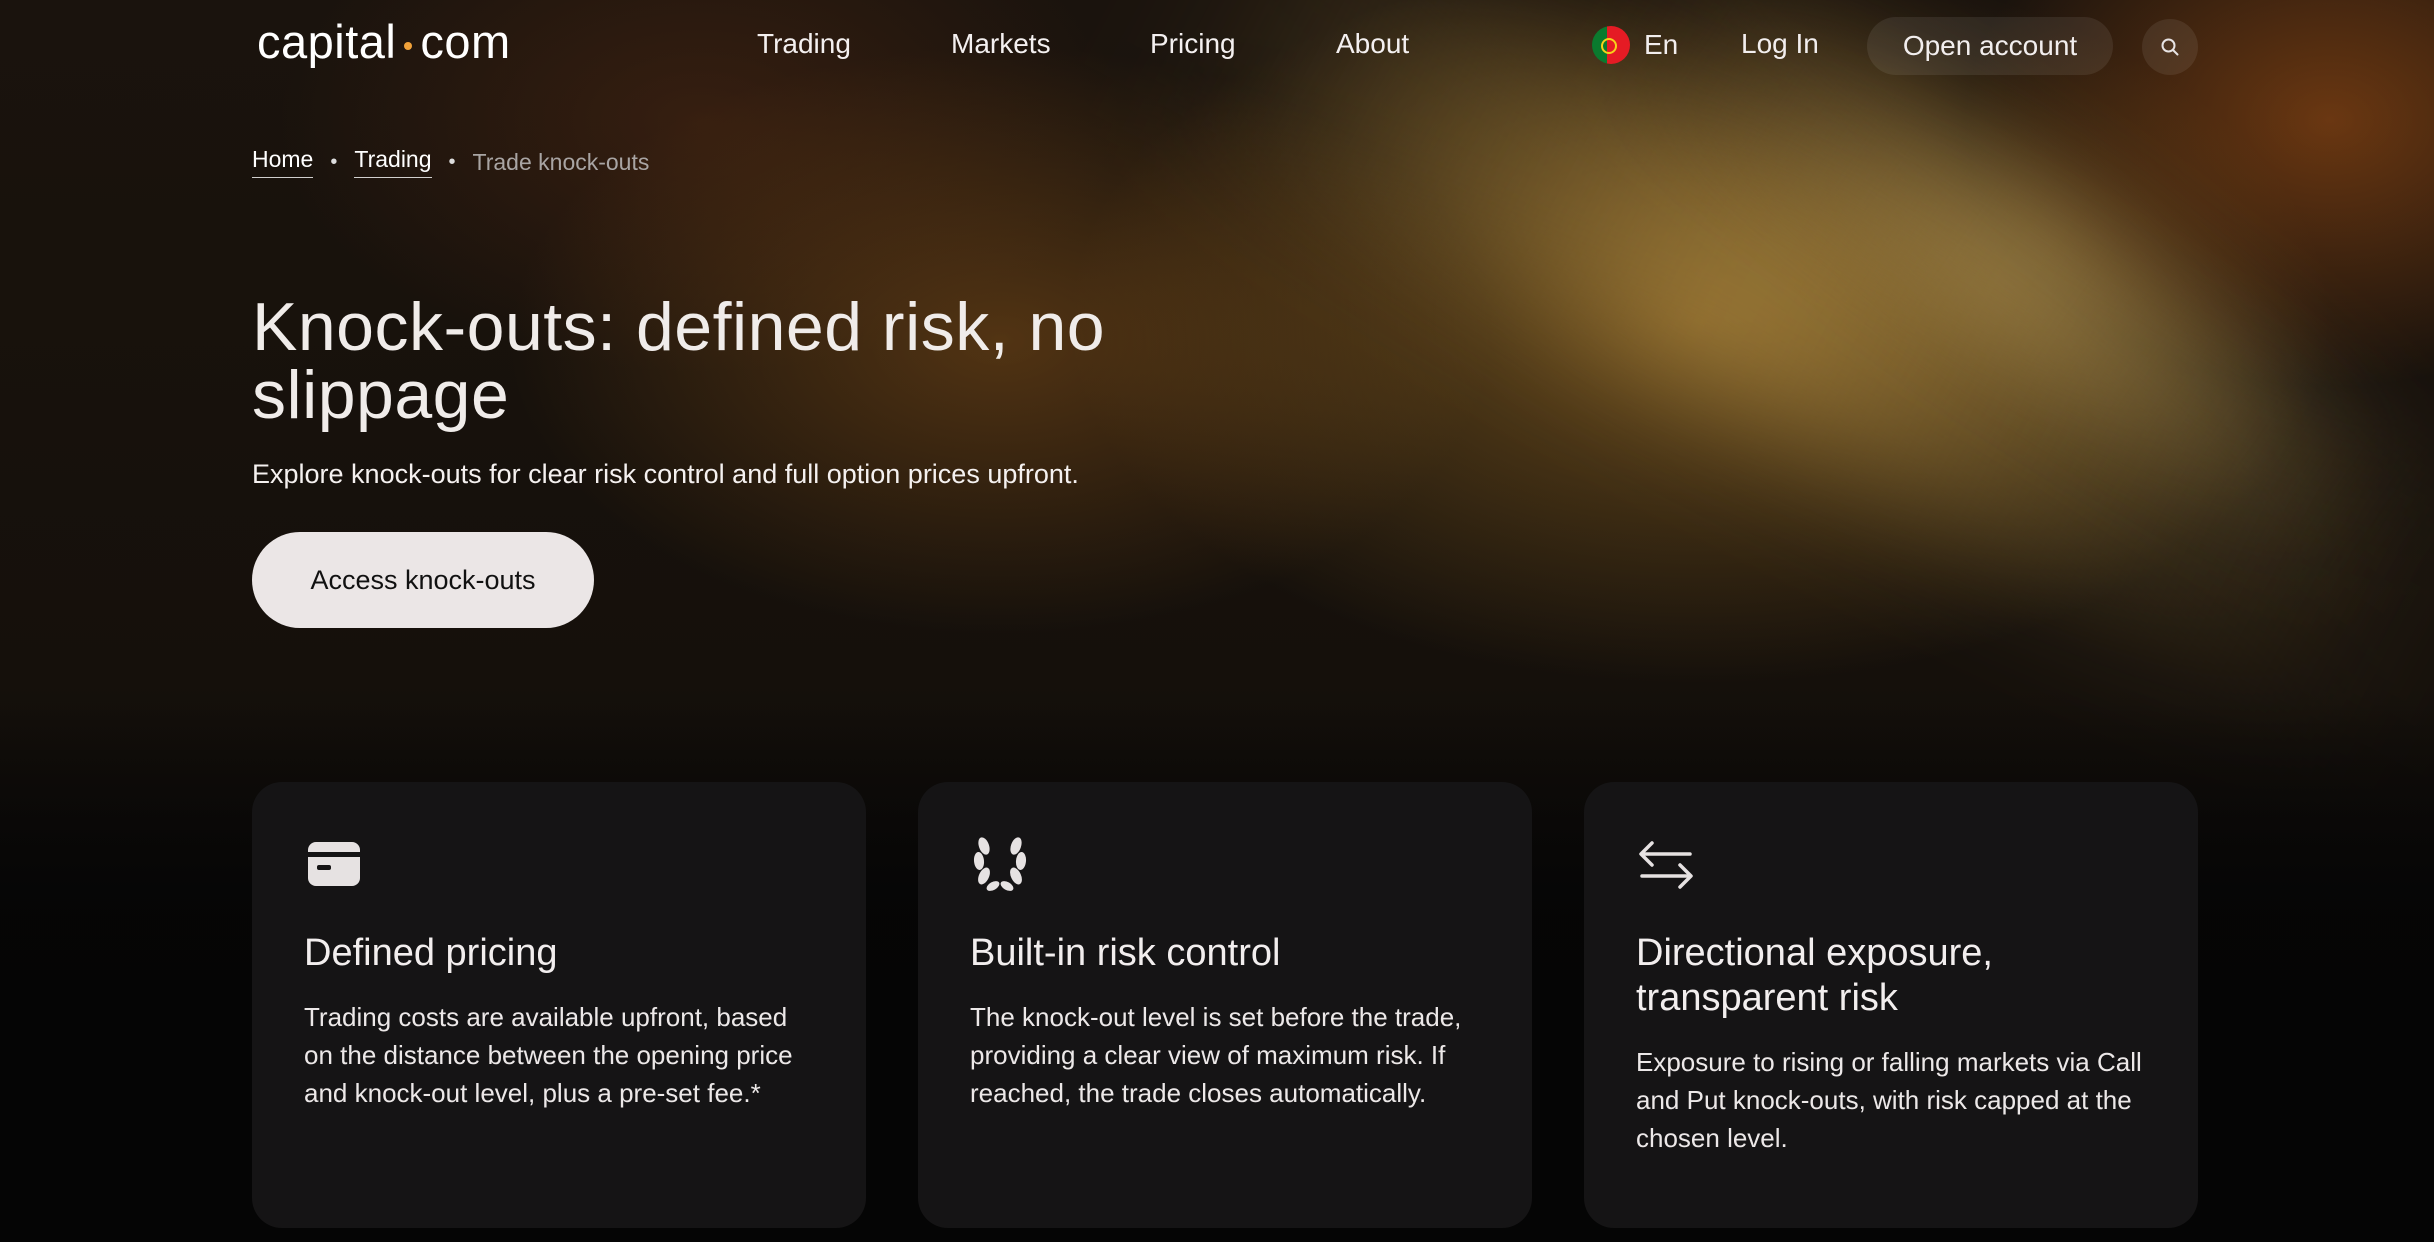 The image size is (2434, 1242). What do you see at coordinates (431, 953) in the screenshot?
I see `card-title: Defined pricing` at bounding box center [431, 953].